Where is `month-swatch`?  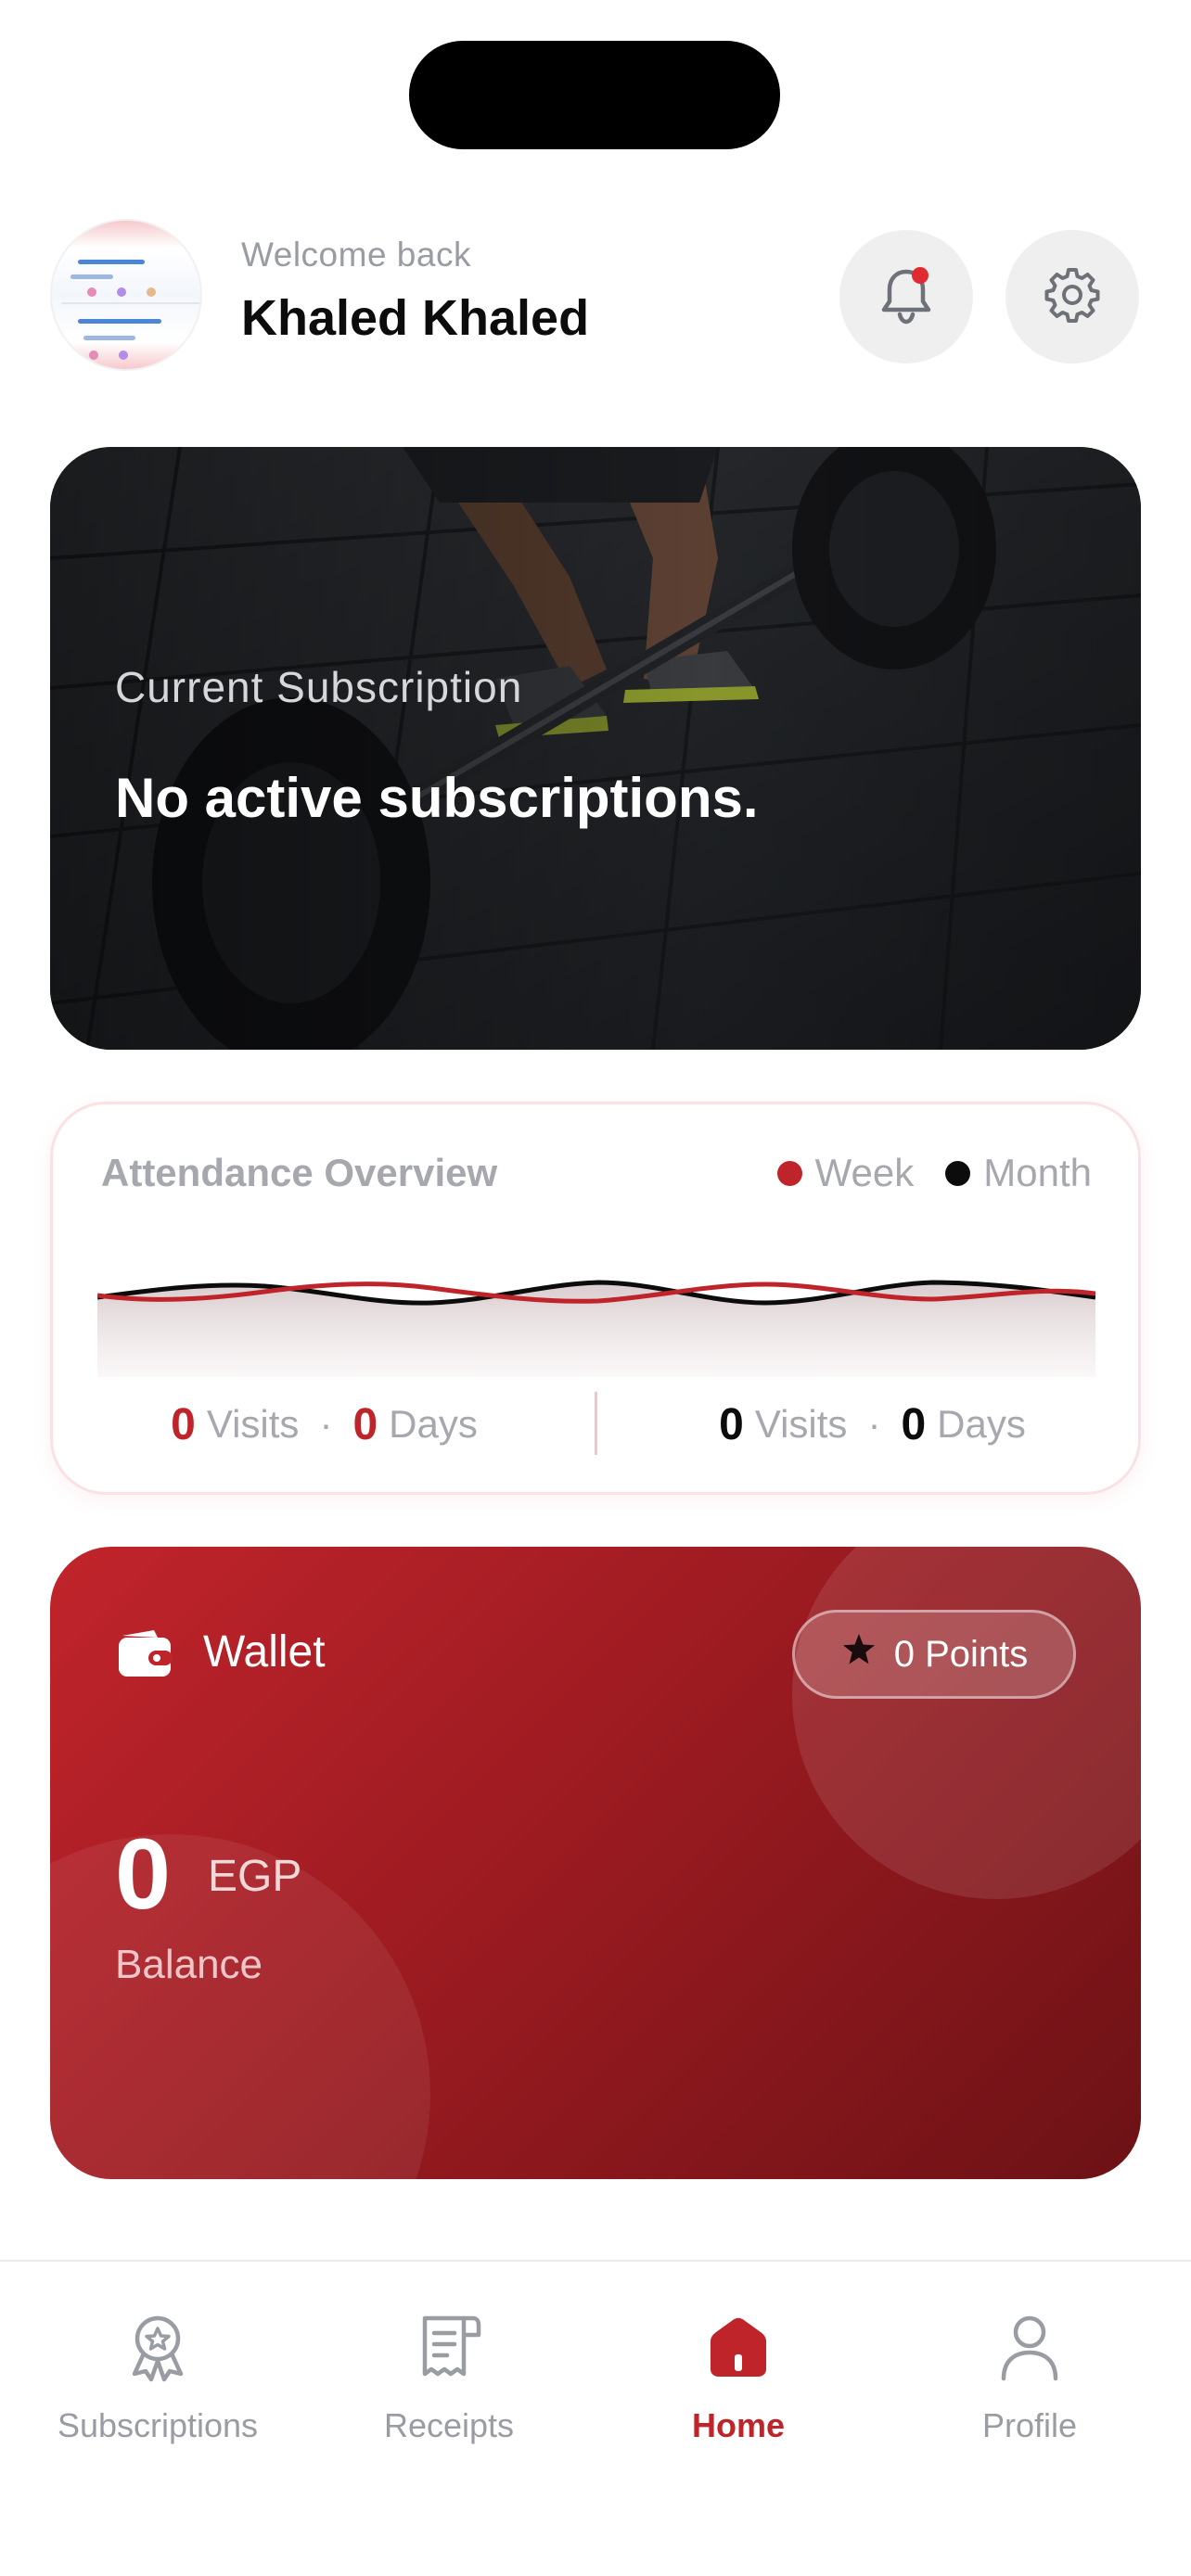
month-swatch is located at coordinates (958, 1173).